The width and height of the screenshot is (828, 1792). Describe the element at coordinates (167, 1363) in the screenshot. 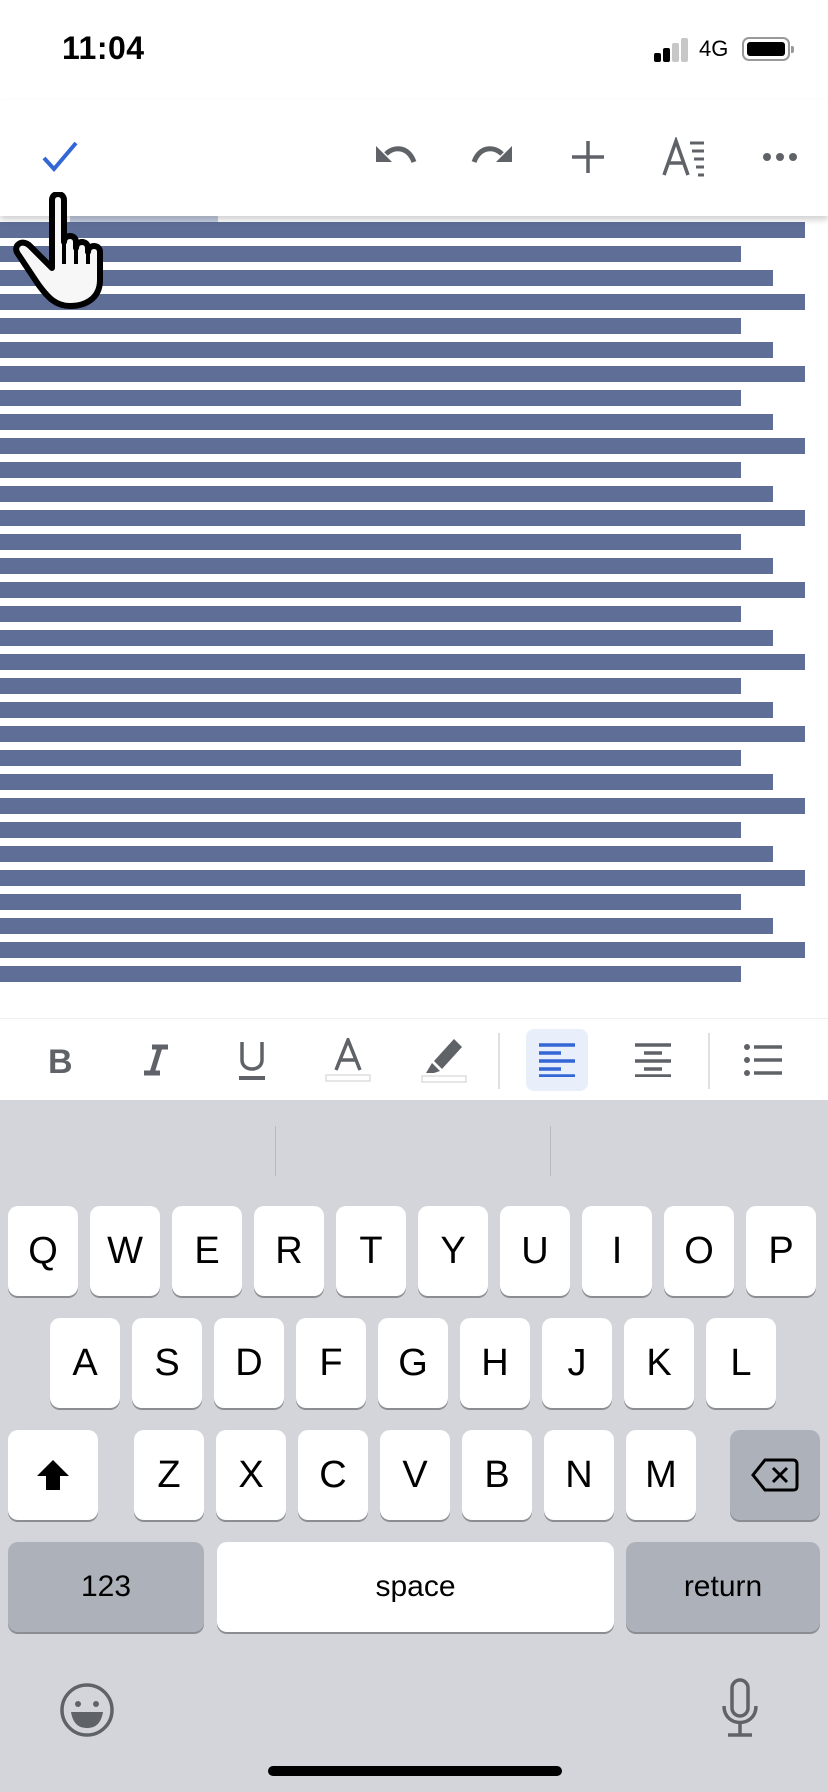

I see `key-s: S` at that location.